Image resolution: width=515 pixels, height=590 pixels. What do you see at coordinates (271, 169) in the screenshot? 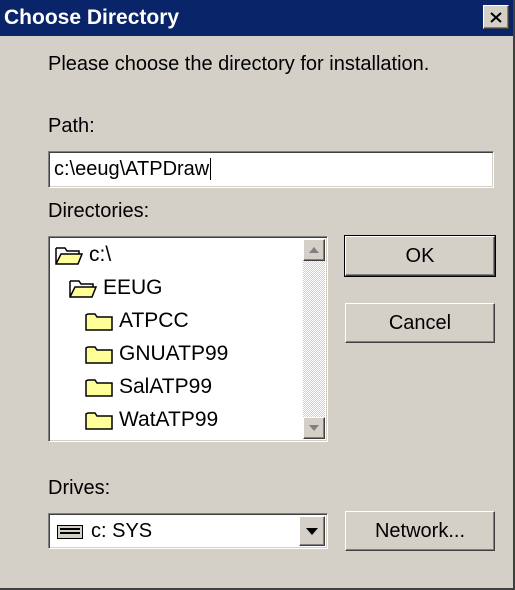
I see `path-input: c:\eeug\ATPDraw` at bounding box center [271, 169].